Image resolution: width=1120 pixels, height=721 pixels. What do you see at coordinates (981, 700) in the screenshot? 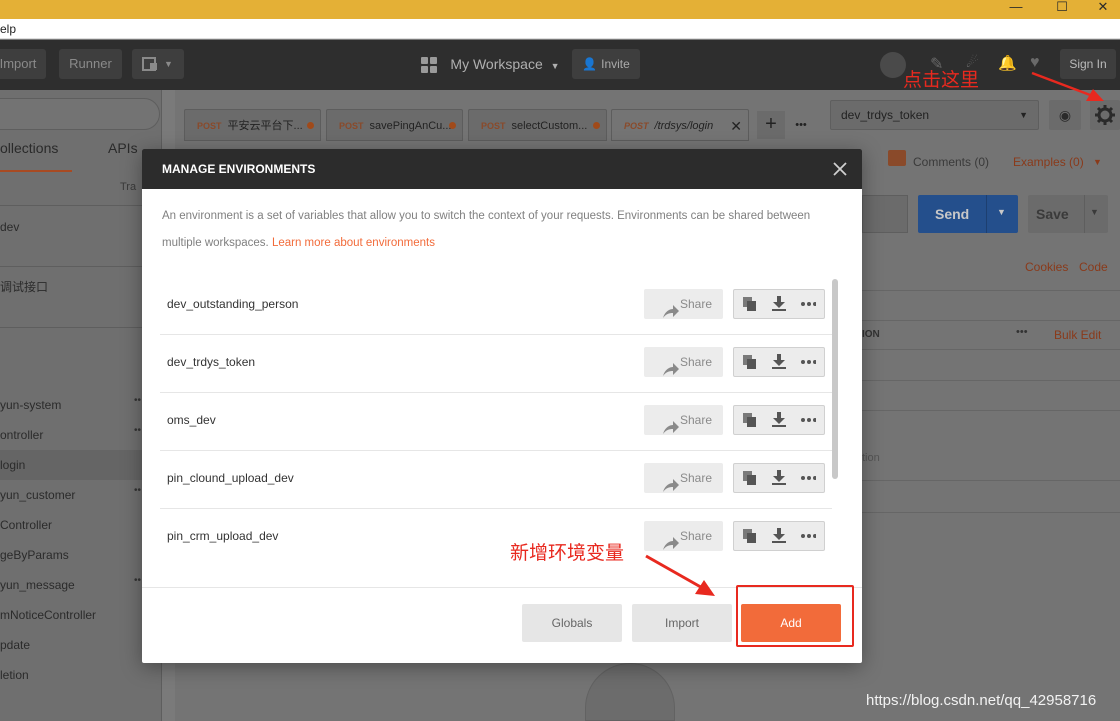
I see `watermark: https://blog.csdn.net/qq_42958716` at bounding box center [981, 700].